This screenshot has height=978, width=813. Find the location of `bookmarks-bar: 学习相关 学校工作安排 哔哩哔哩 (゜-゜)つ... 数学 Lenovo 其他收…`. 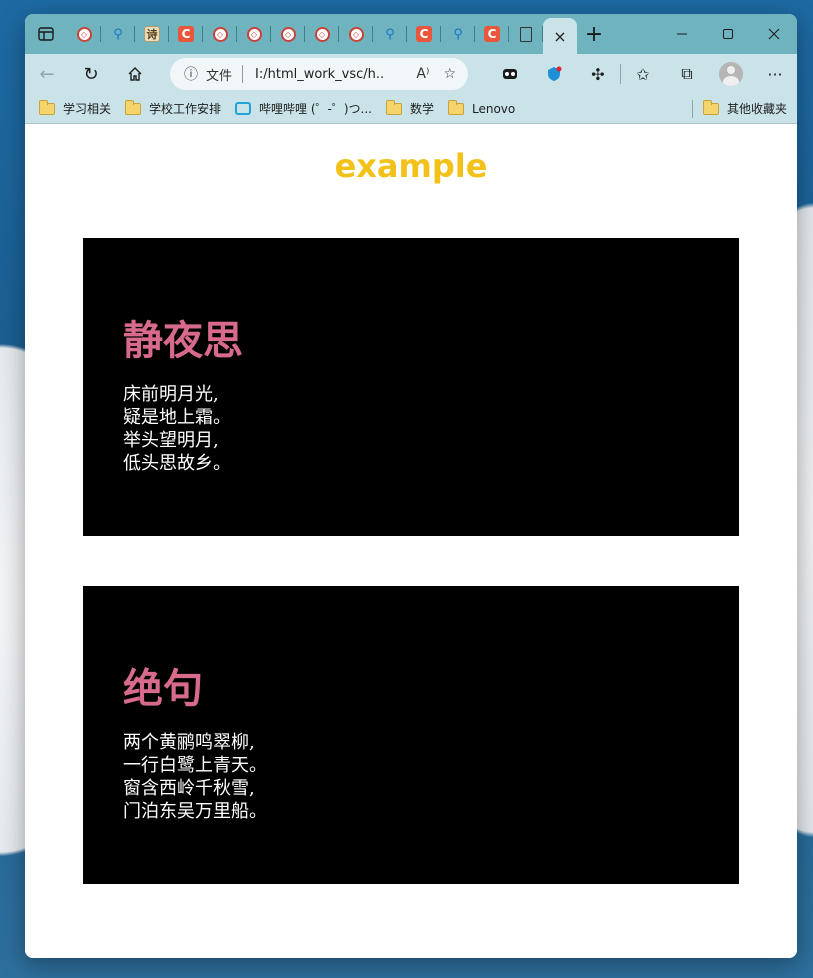

bookmarks-bar: 学习相关 学校工作安排 哔哩哔哩 (゜-゜)つ... 数学 Lenovo 其他收… is located at coordinates (411, 109).